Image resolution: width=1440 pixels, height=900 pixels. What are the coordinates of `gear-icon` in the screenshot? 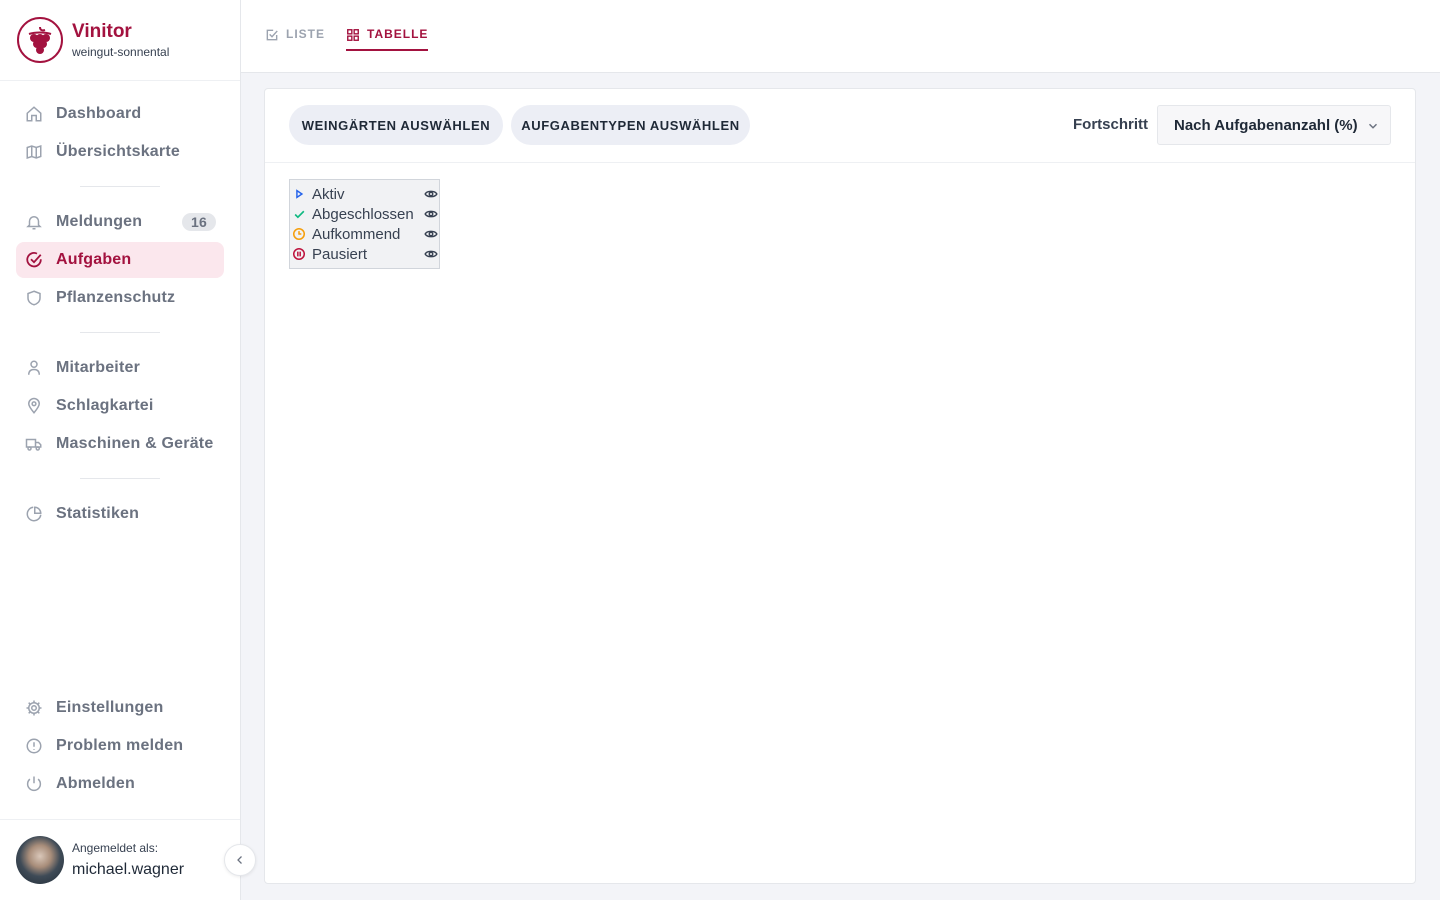 It's located at (34, 708).